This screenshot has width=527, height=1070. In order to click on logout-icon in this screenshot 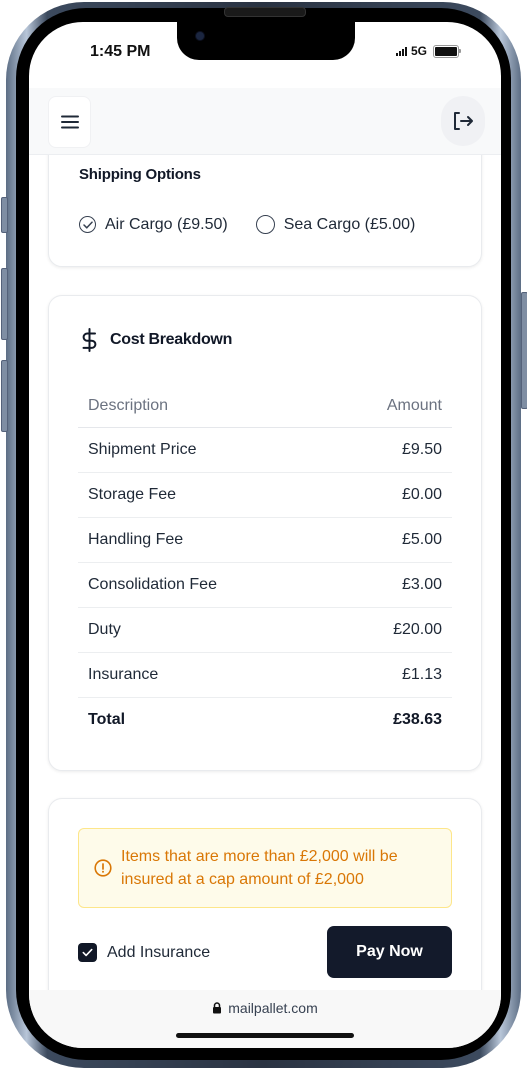, I will do `click(463, 121)`.